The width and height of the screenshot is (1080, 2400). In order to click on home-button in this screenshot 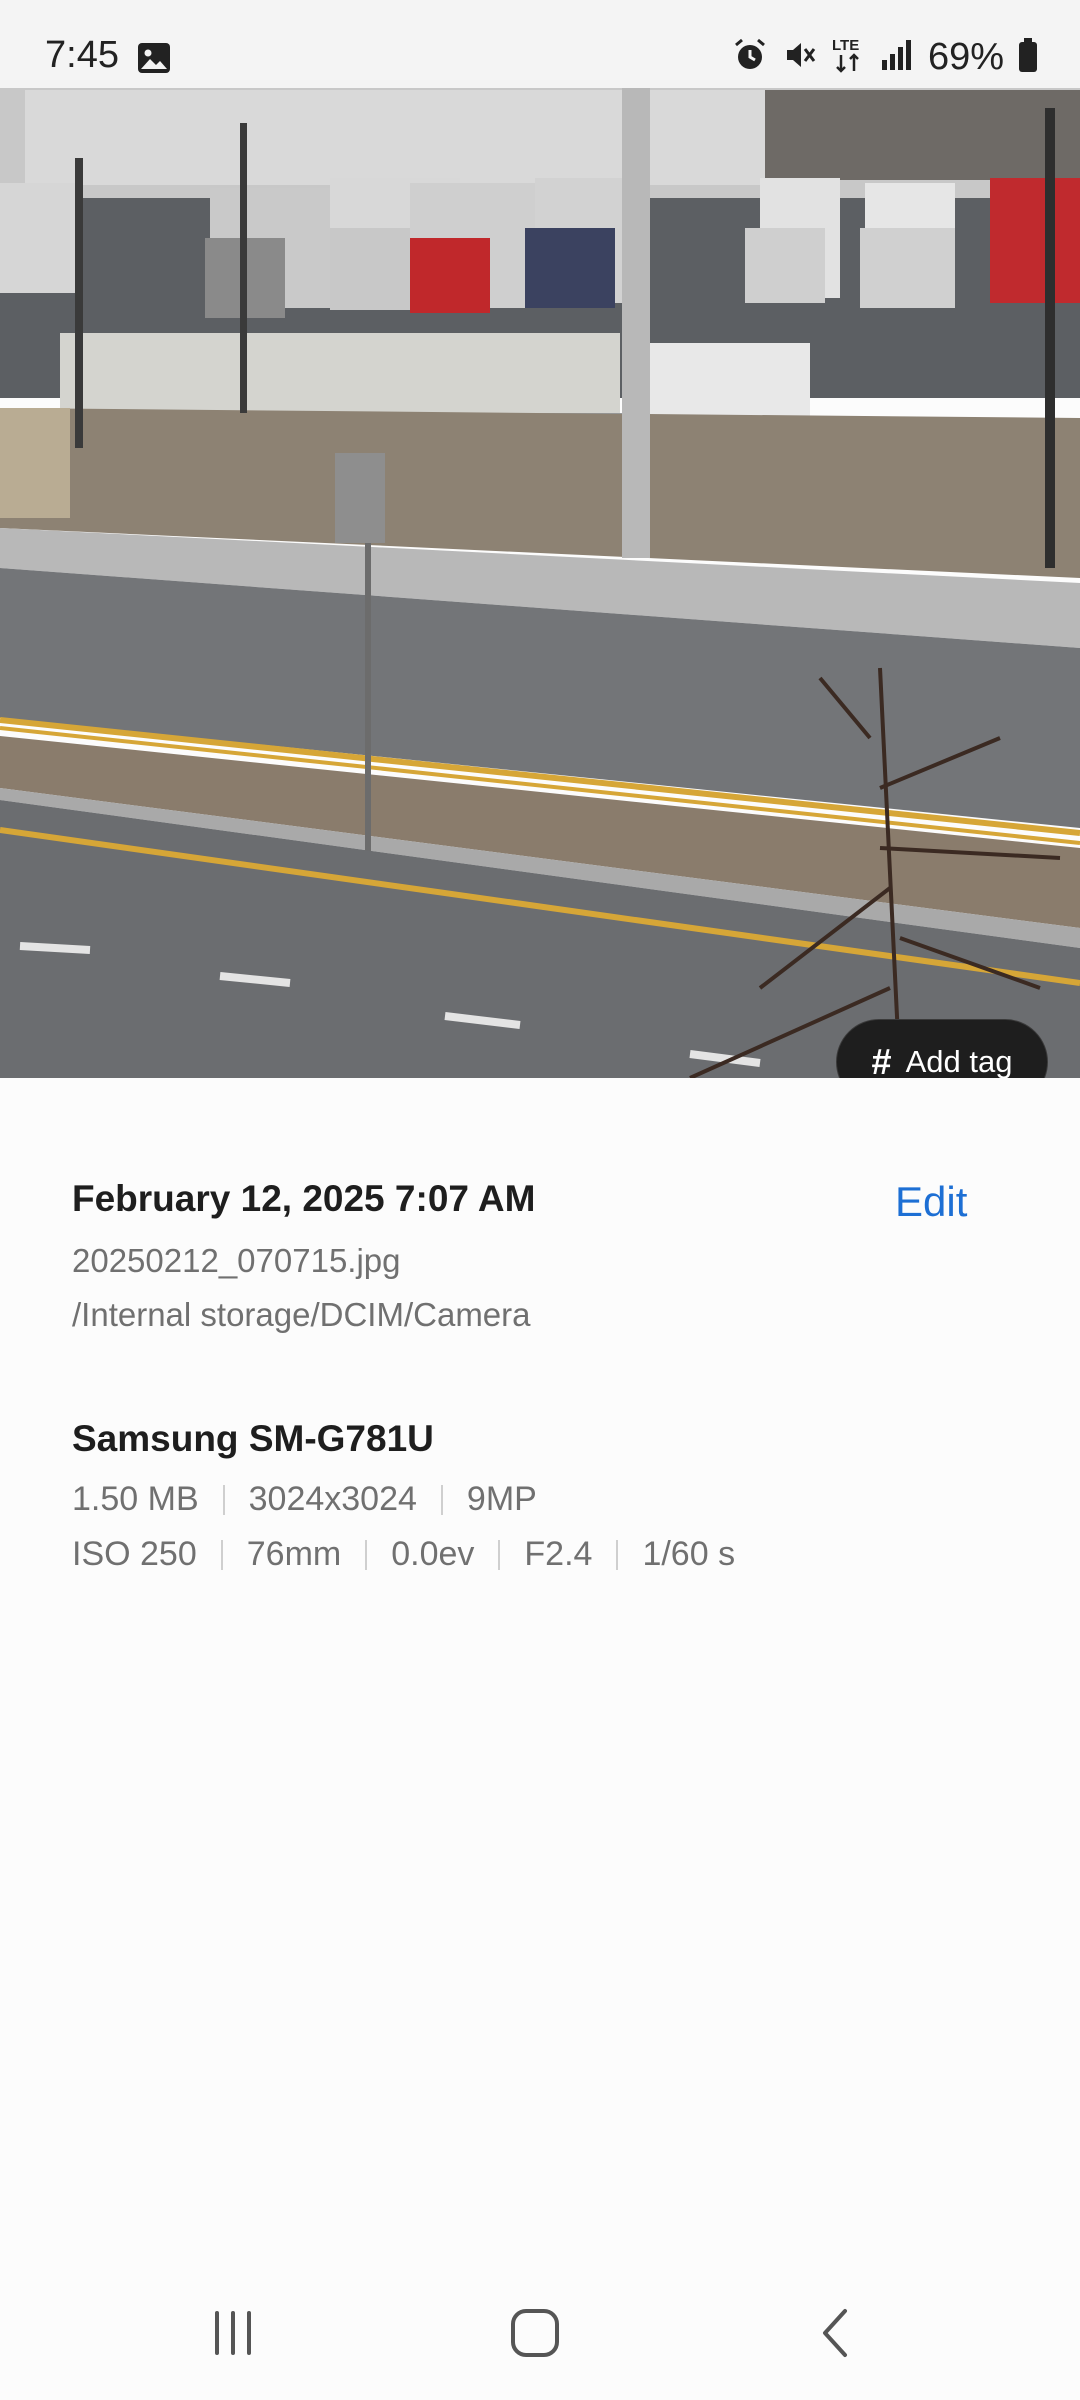, I will do `click(535, 2333)`.